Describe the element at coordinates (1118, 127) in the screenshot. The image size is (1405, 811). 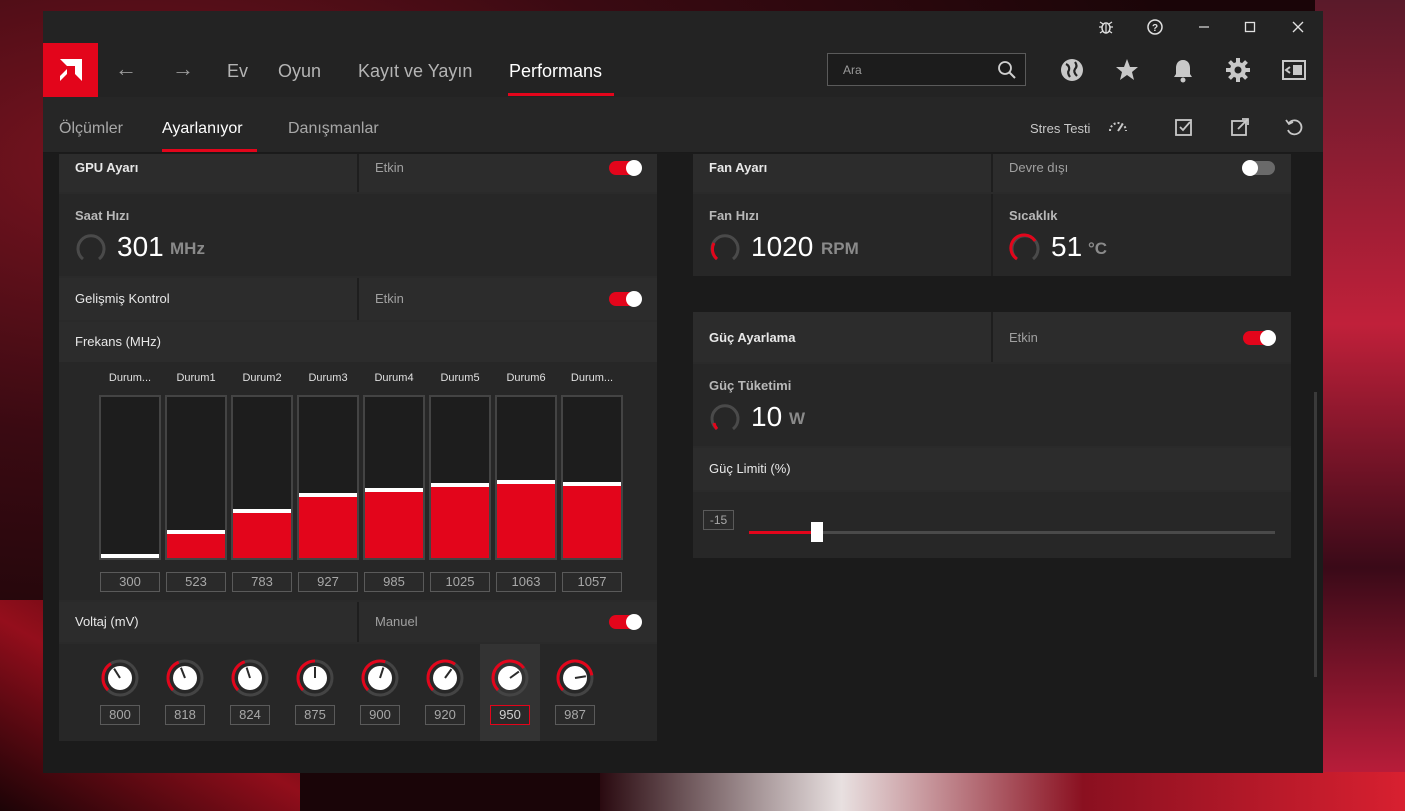
I see `speedometer-icon` at that location.